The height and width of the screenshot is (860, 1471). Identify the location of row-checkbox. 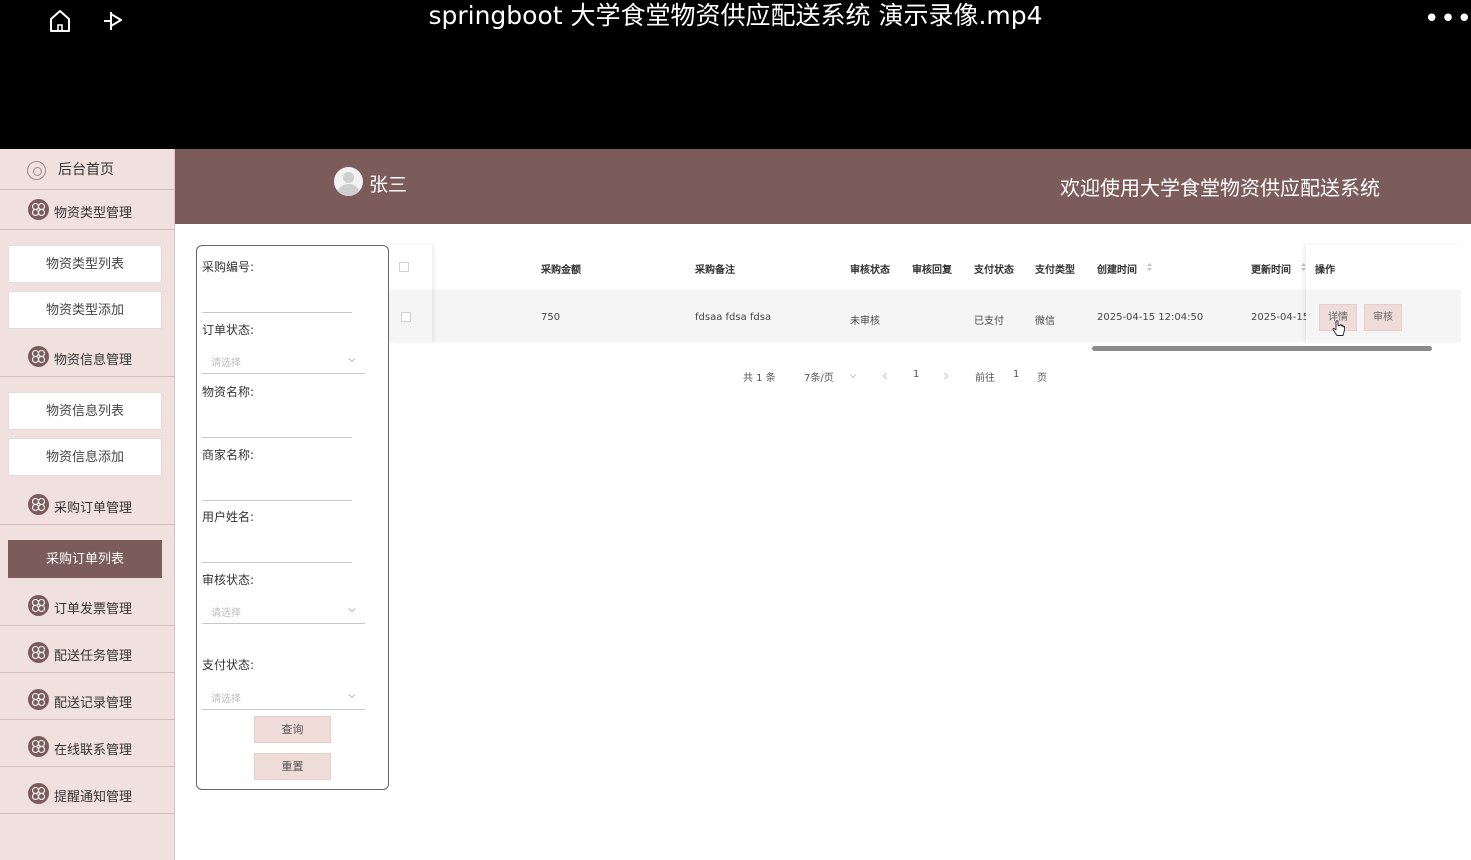
(406, 317).